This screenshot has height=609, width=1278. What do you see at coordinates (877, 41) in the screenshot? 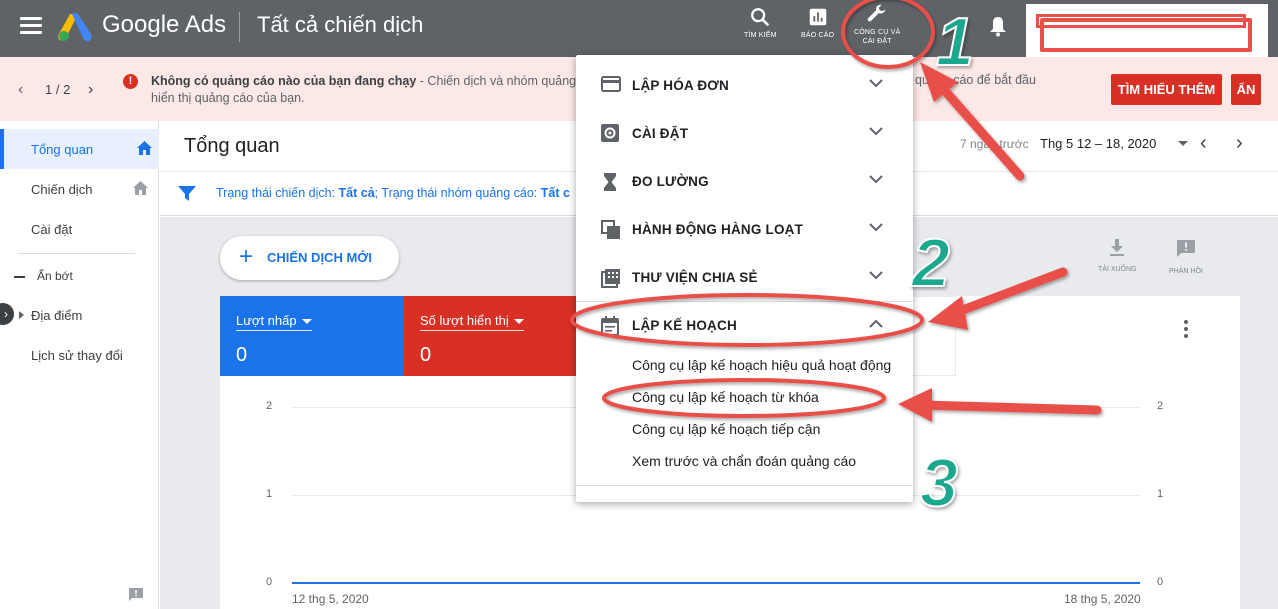
I see `tools-settings-label-2: CÀI ĐẶT` at bounding box center [877, 41].